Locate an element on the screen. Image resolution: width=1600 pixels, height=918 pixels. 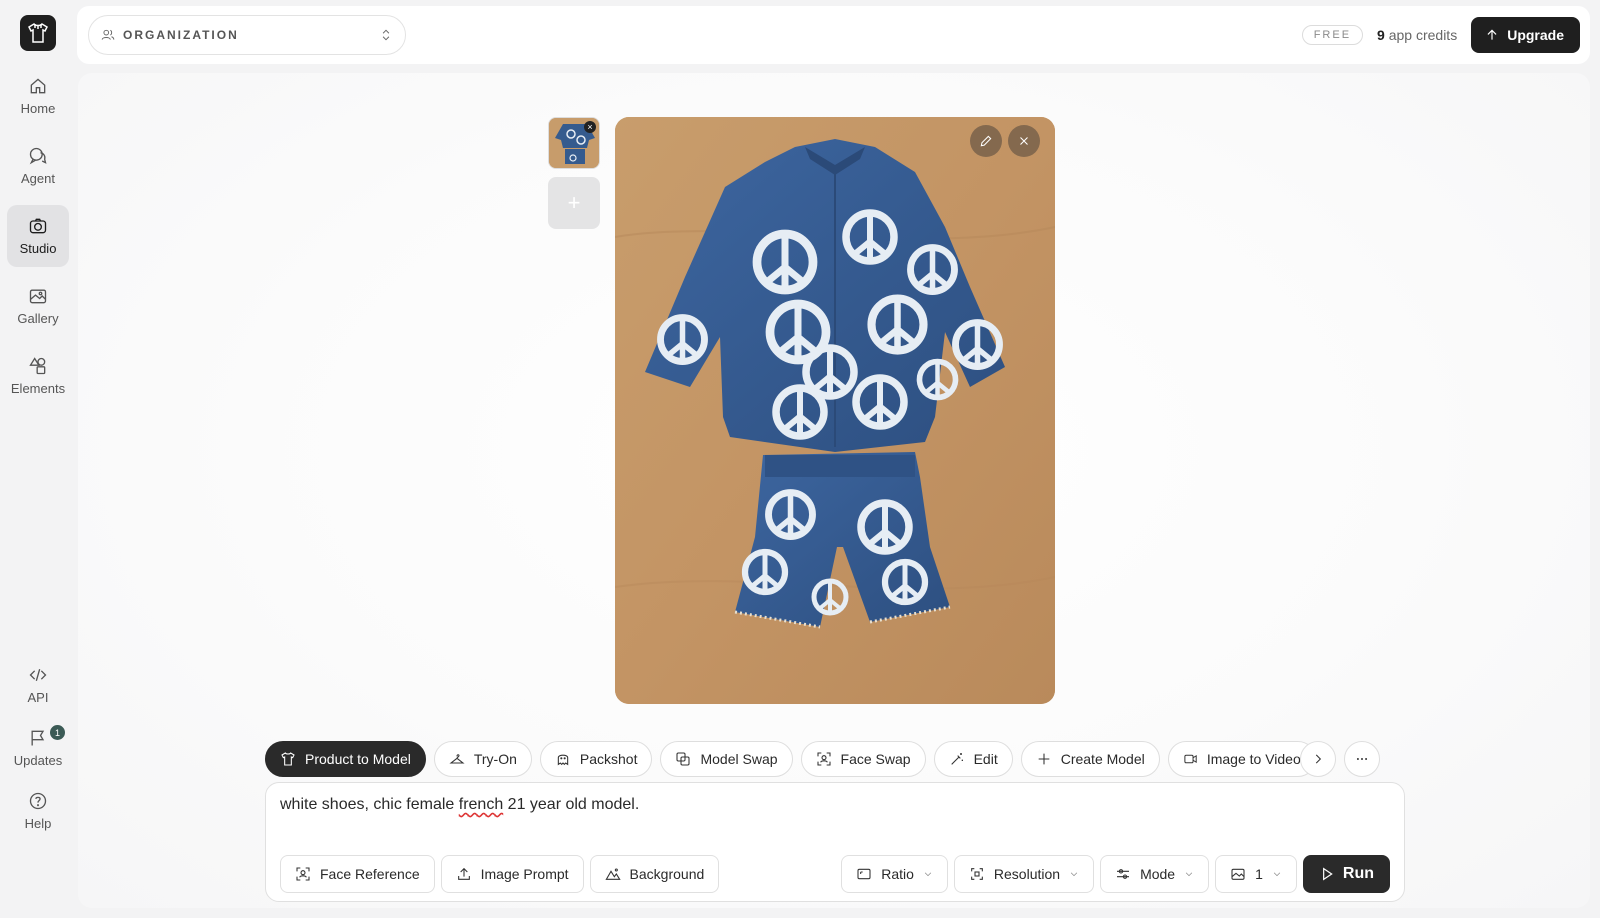
ellipsis-icon is located at coordinates (1361, 759).